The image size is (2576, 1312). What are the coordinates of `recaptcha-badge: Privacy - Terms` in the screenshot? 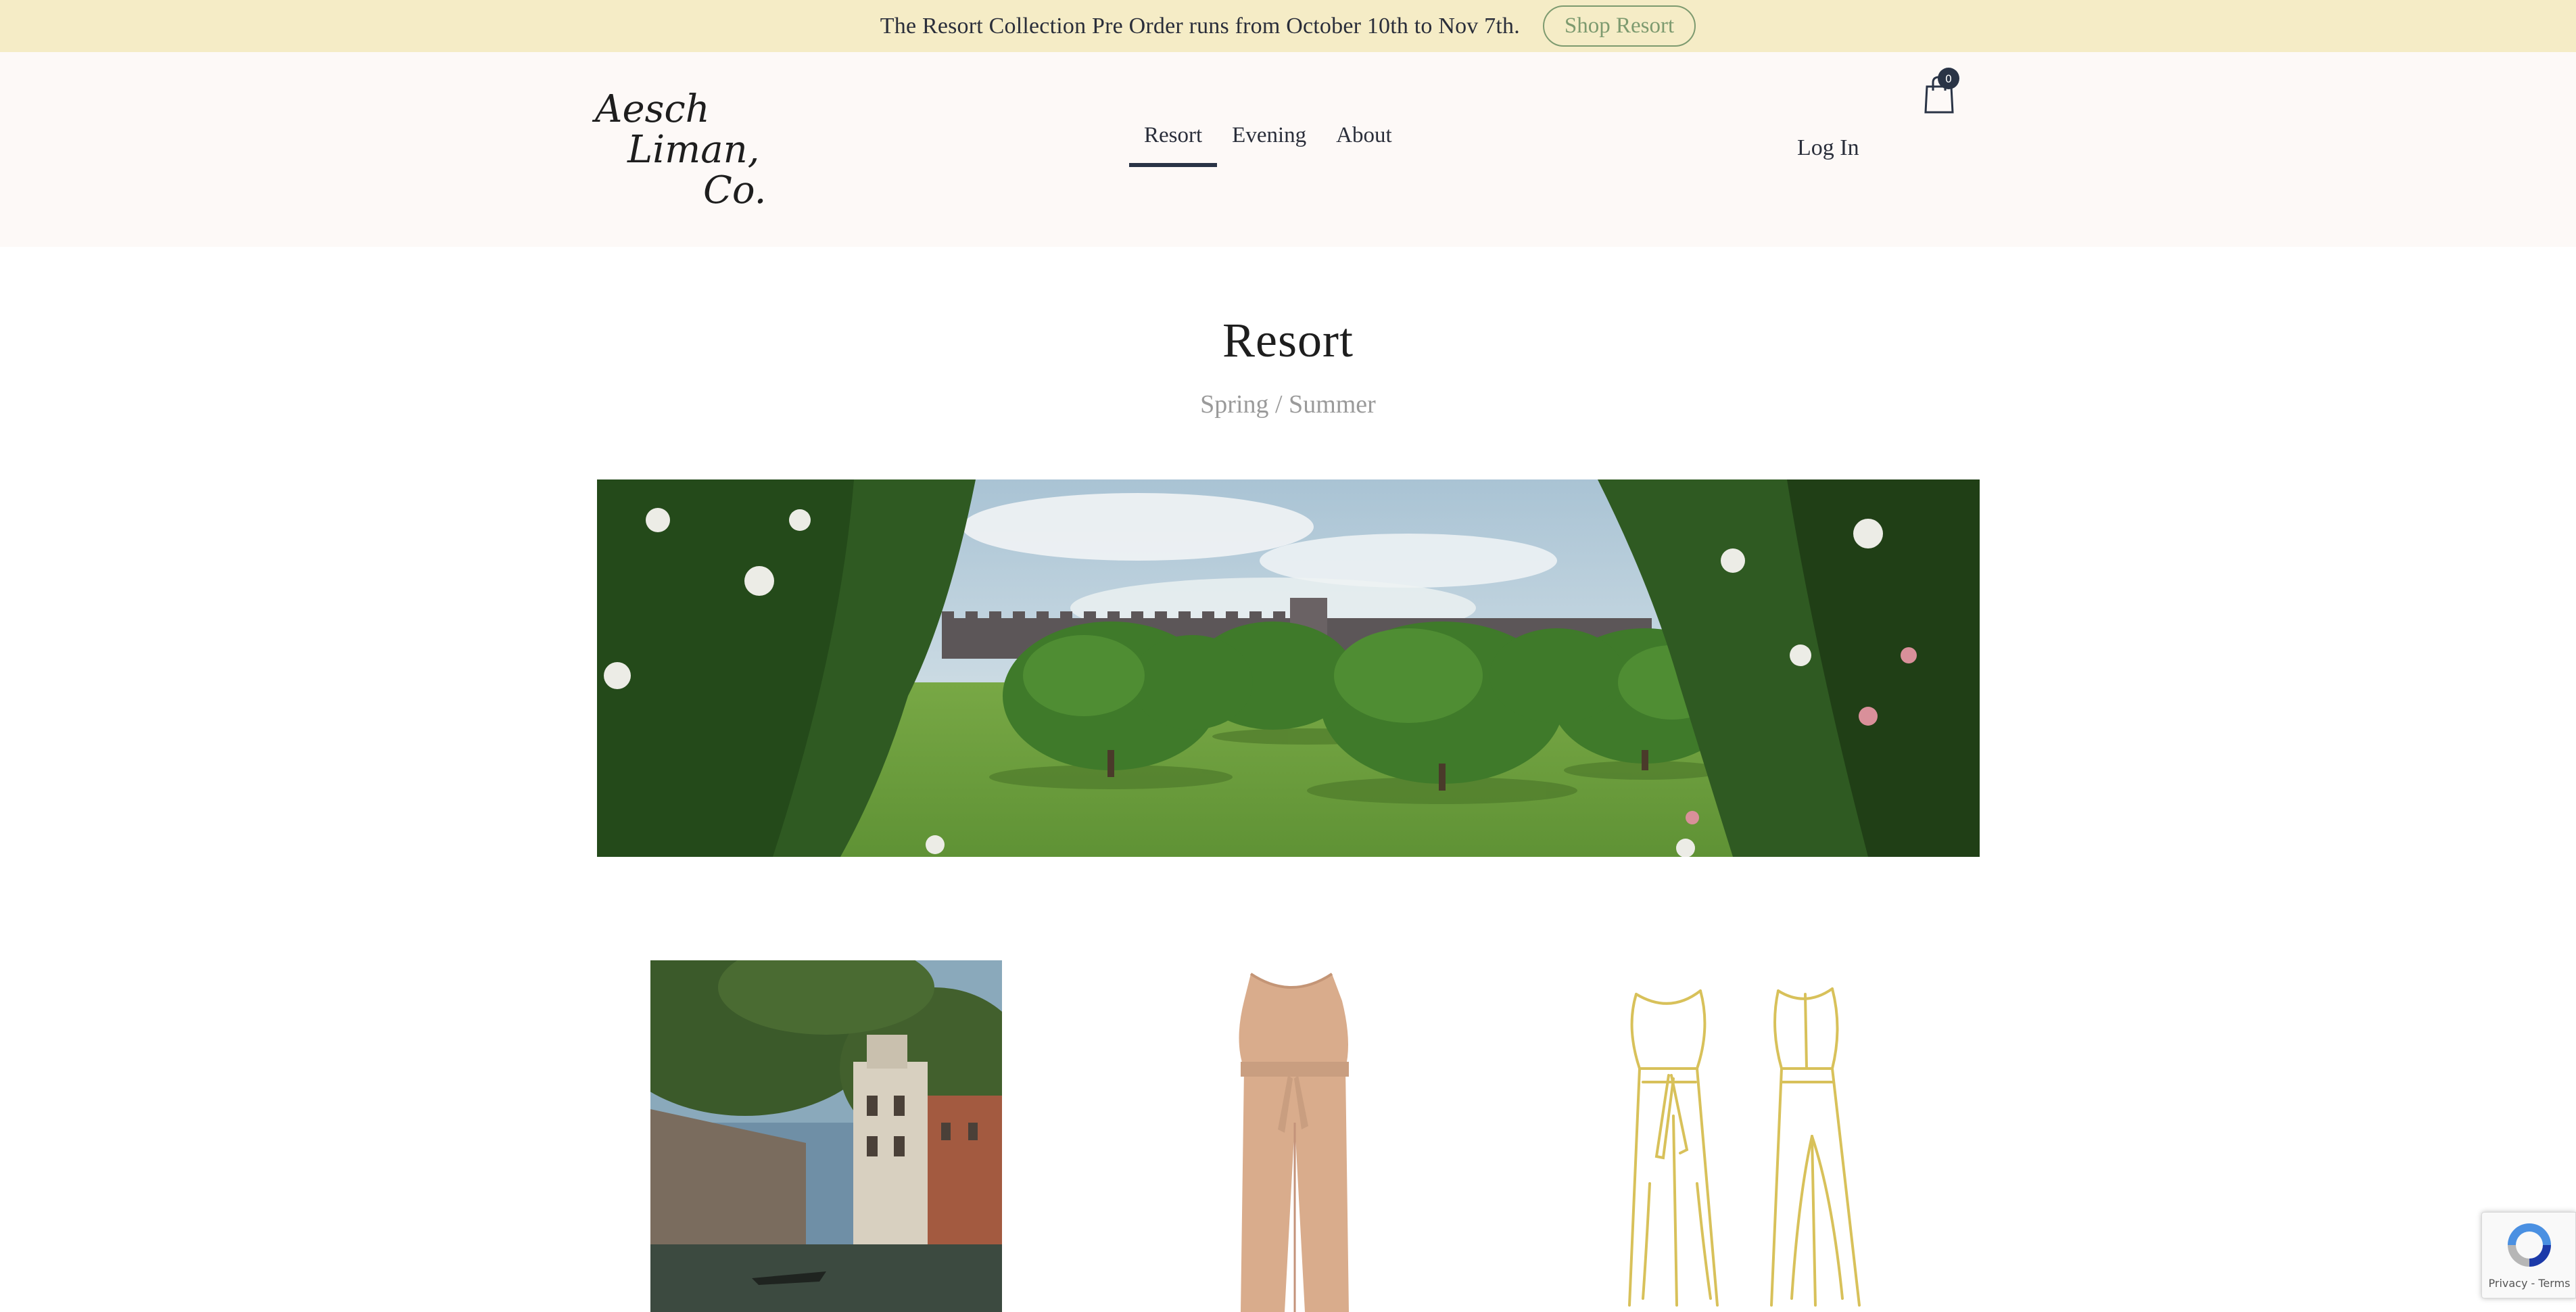 It's located at (2528, 1255).